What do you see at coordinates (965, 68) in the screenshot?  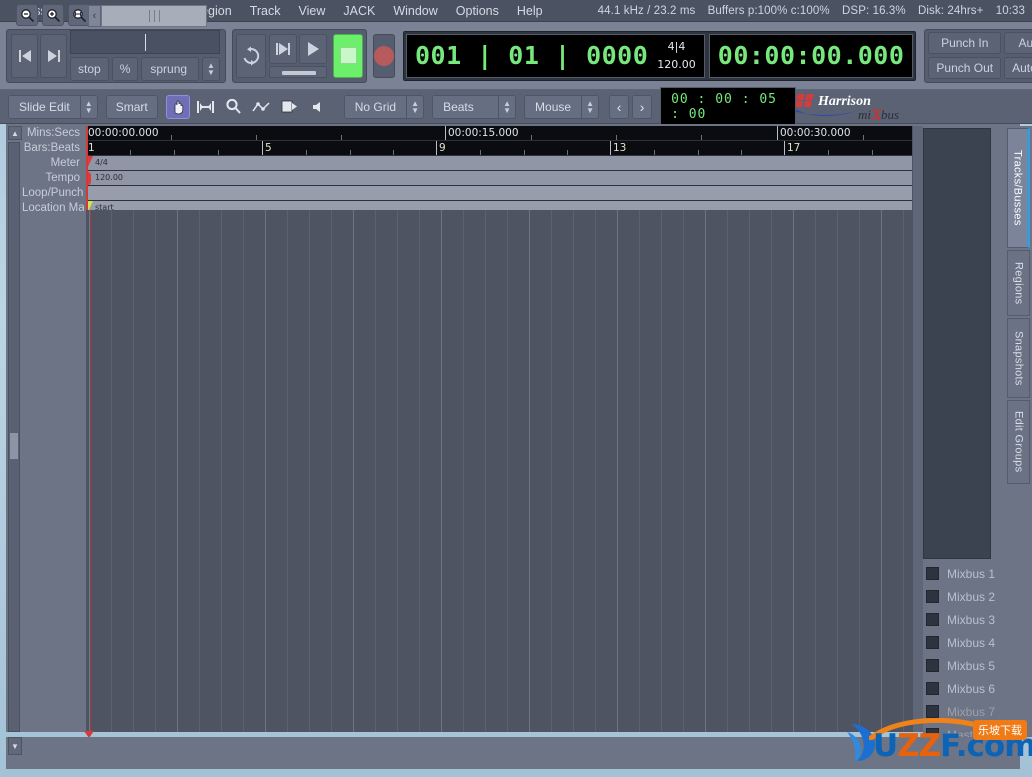 I see `punch-out-button: Punch Out` at bounding box center [965, 68].